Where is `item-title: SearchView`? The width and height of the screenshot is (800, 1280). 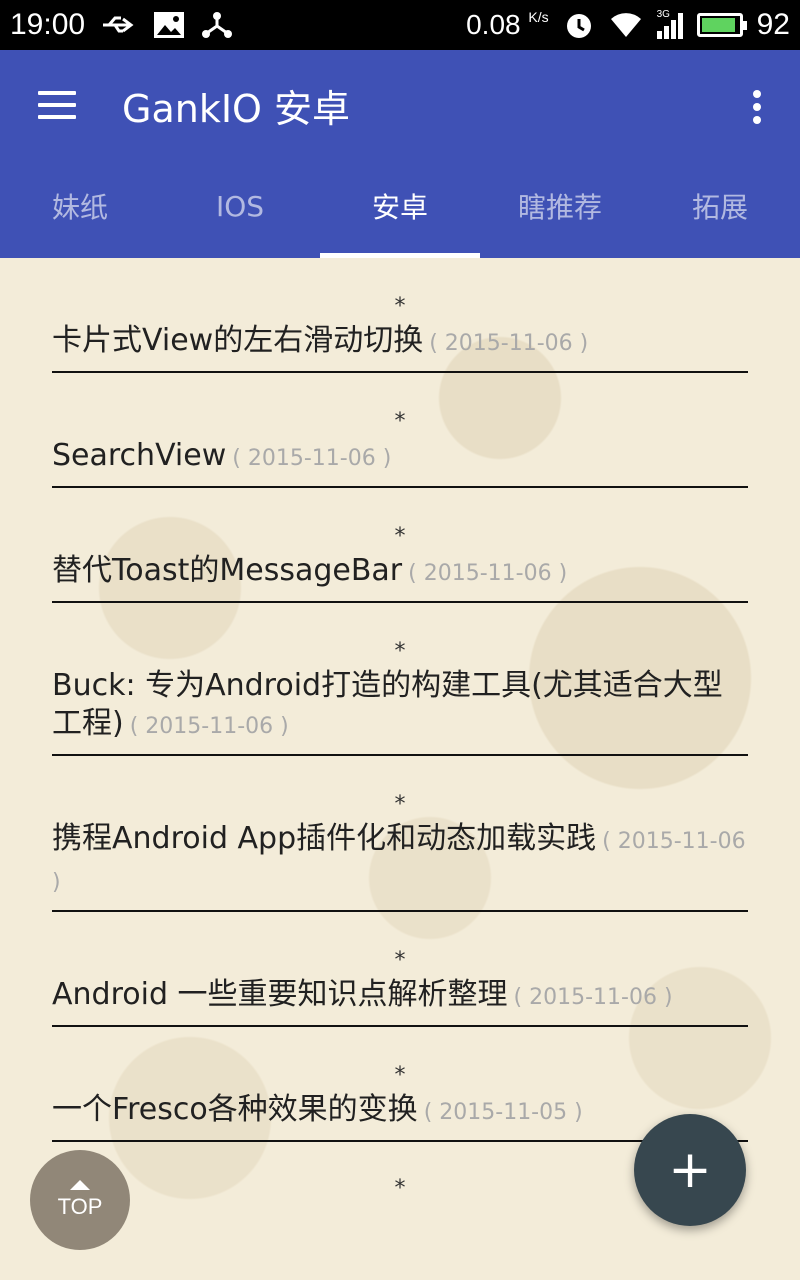
item-title: SearchView is located at coordinates (139, 455).